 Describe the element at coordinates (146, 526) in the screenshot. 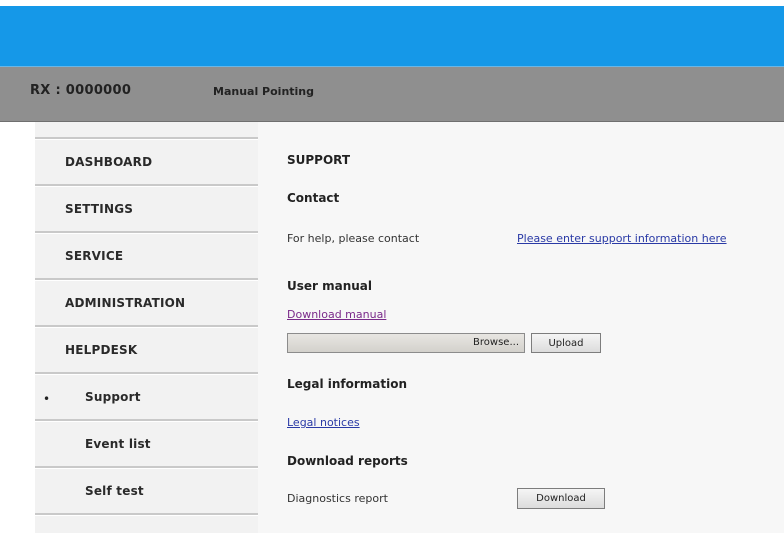

I see `sidebar-bottom` at that location.